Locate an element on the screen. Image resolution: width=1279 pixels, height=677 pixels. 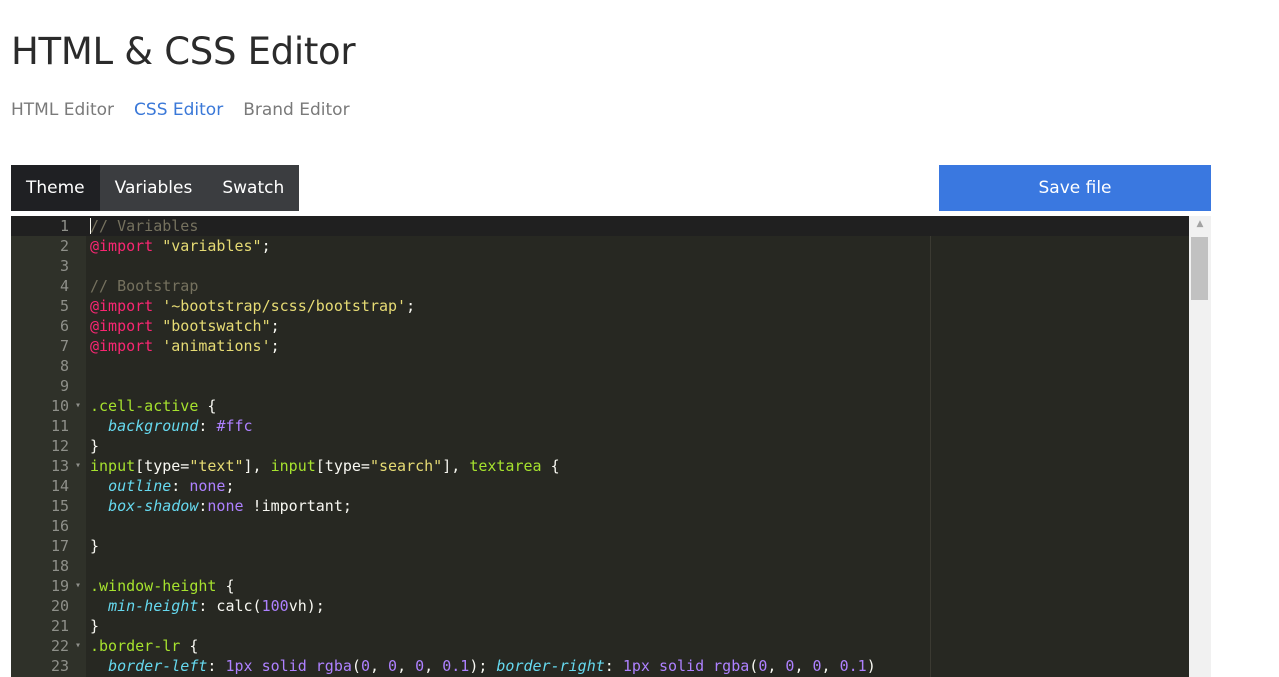
code-line: 2 @import "variables"; is located at coordinates (600, 246).